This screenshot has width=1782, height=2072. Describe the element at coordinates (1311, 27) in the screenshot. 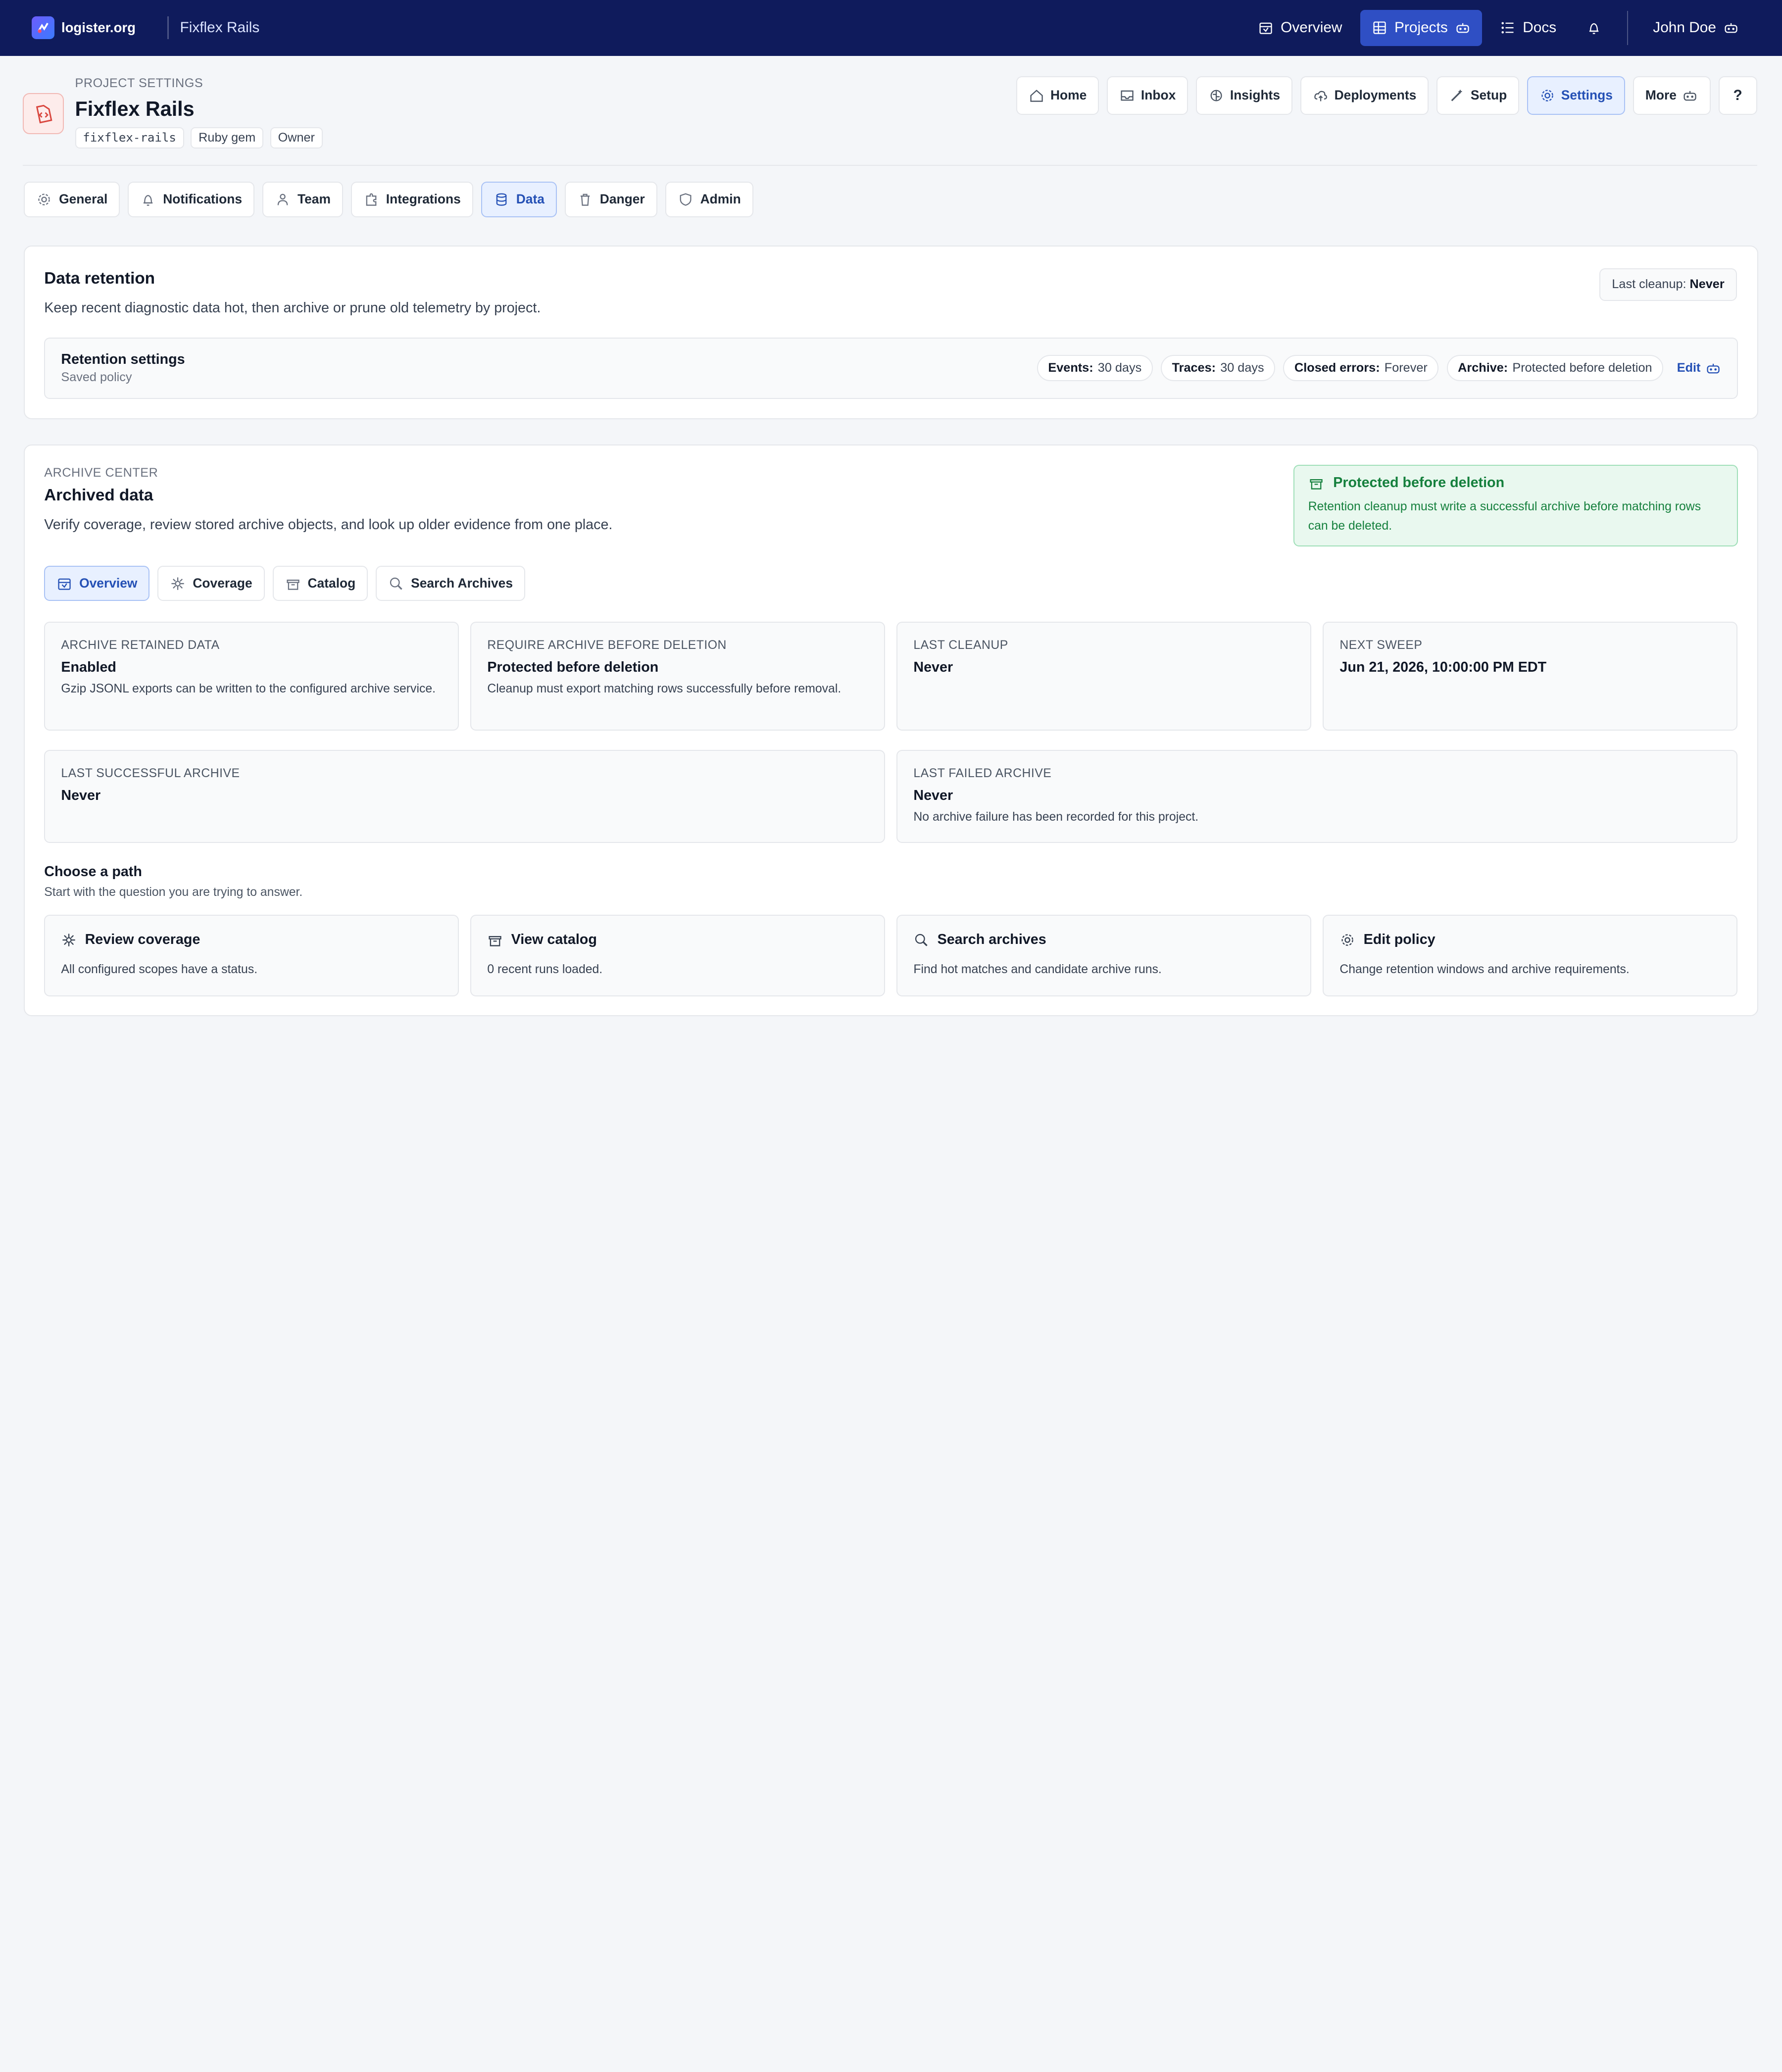

I see `nav-overview-label: Overview` at that location.